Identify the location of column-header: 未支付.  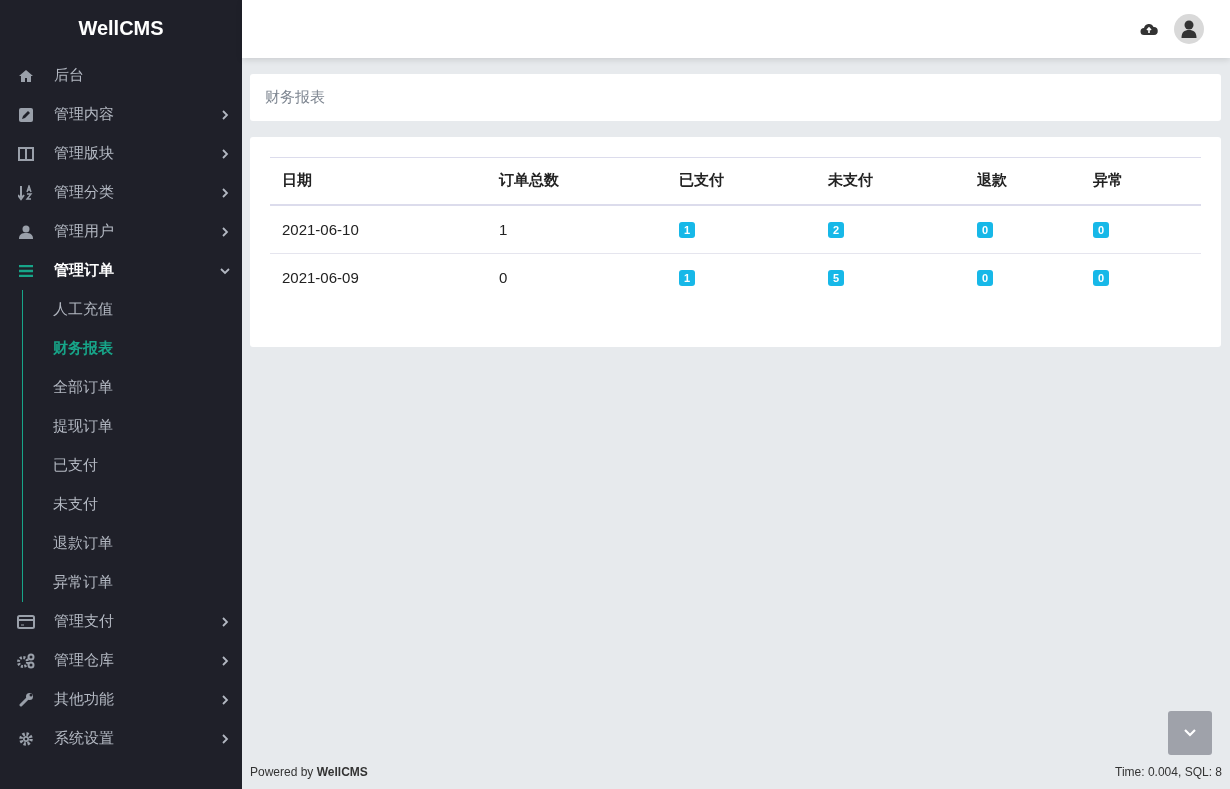
(890, 181).